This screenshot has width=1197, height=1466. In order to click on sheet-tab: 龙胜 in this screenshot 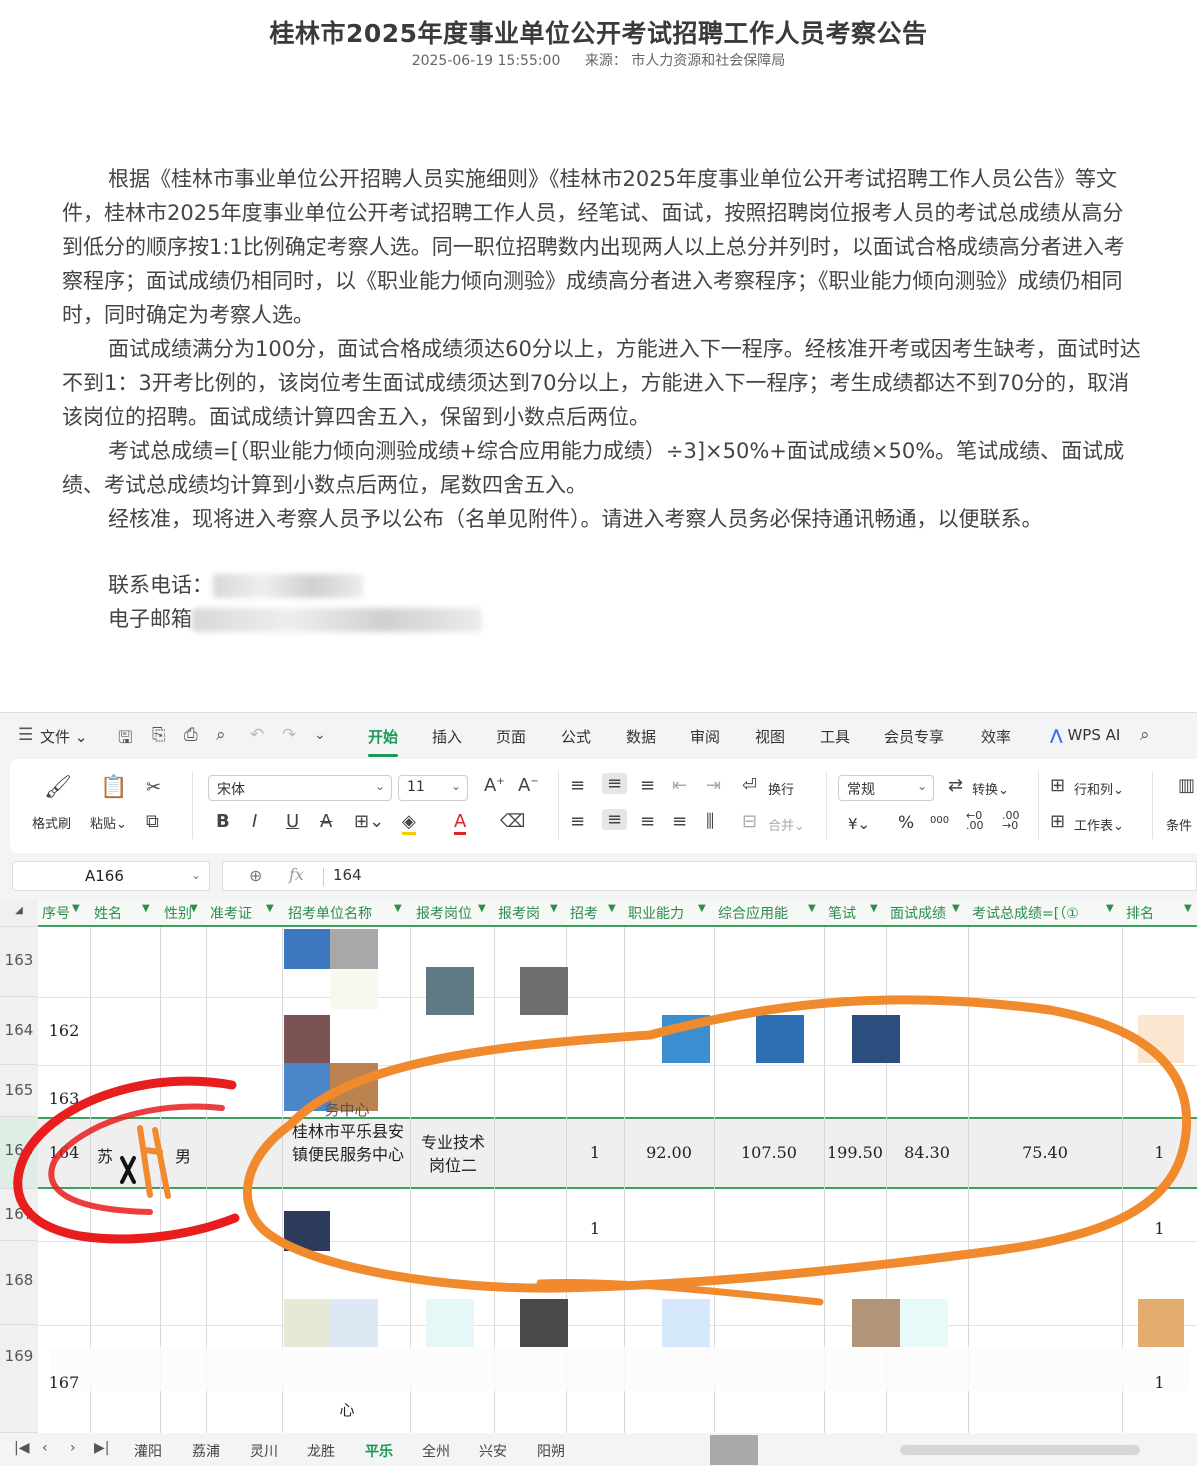, I will do `click(321, 1451)`.